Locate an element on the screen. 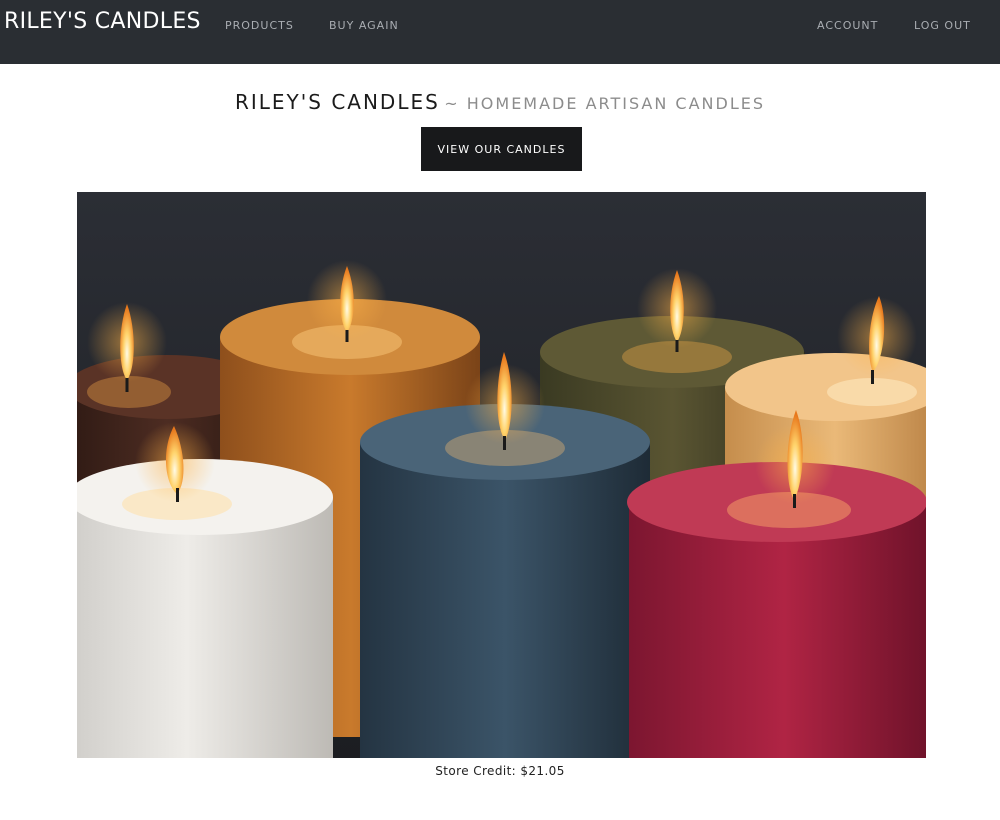  page-subtitle: ~ HOMEMADE ARTISAN CANDLES is located at coordinates (604, 103).